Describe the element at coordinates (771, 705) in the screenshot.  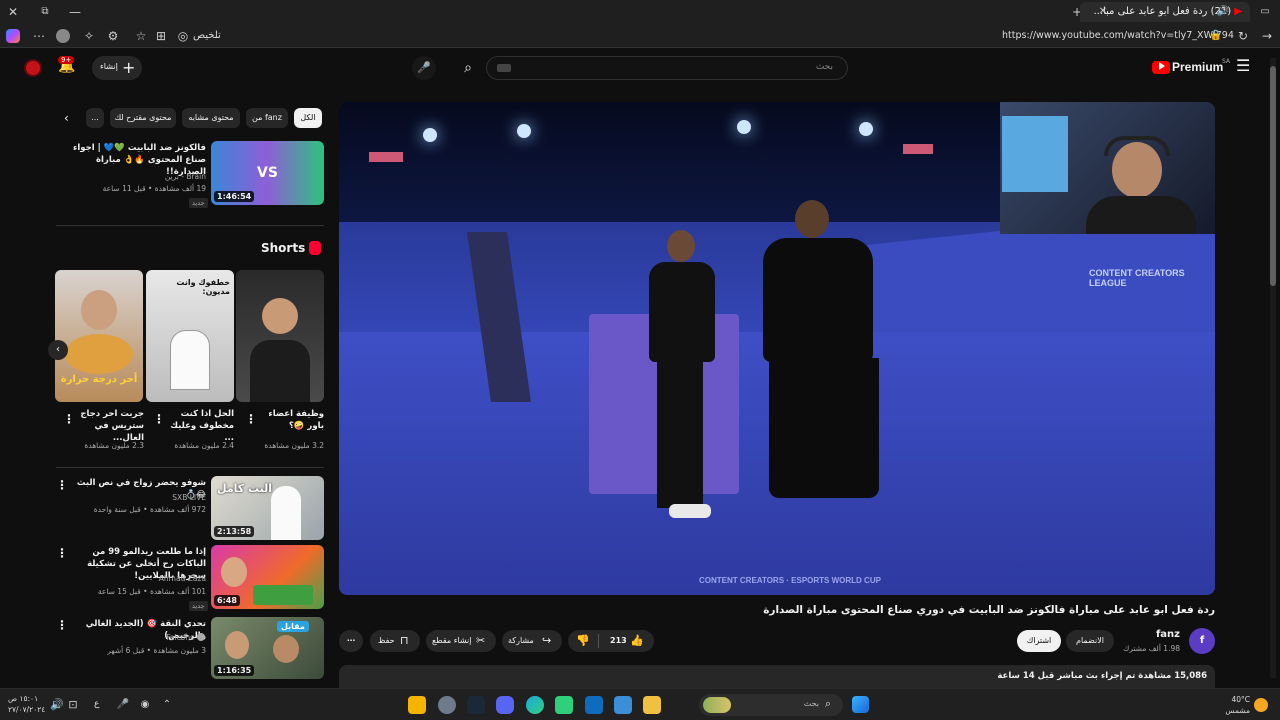
I see `taskbar-search: بحث ⌕` at that location.